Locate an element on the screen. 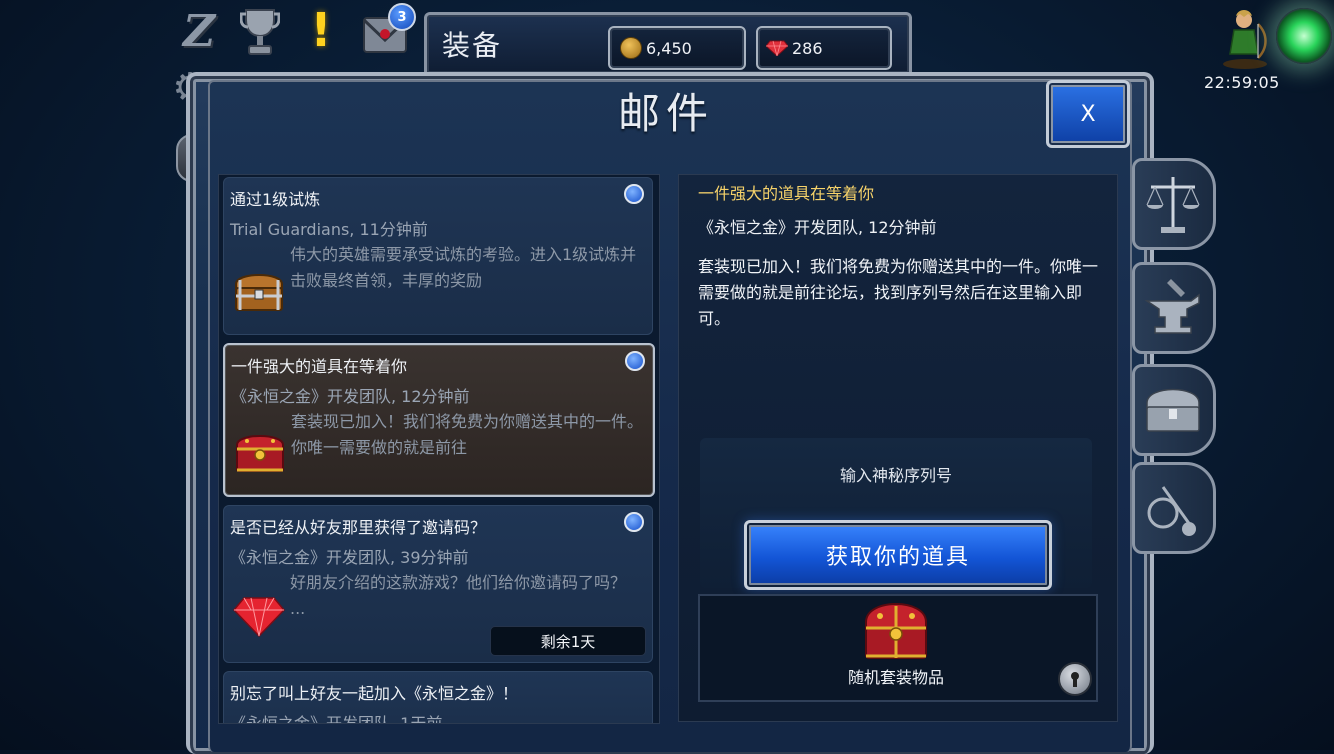 The image size is (1334, 754). game-clock: 22:59:05 is located at coordinates (1242, 82).